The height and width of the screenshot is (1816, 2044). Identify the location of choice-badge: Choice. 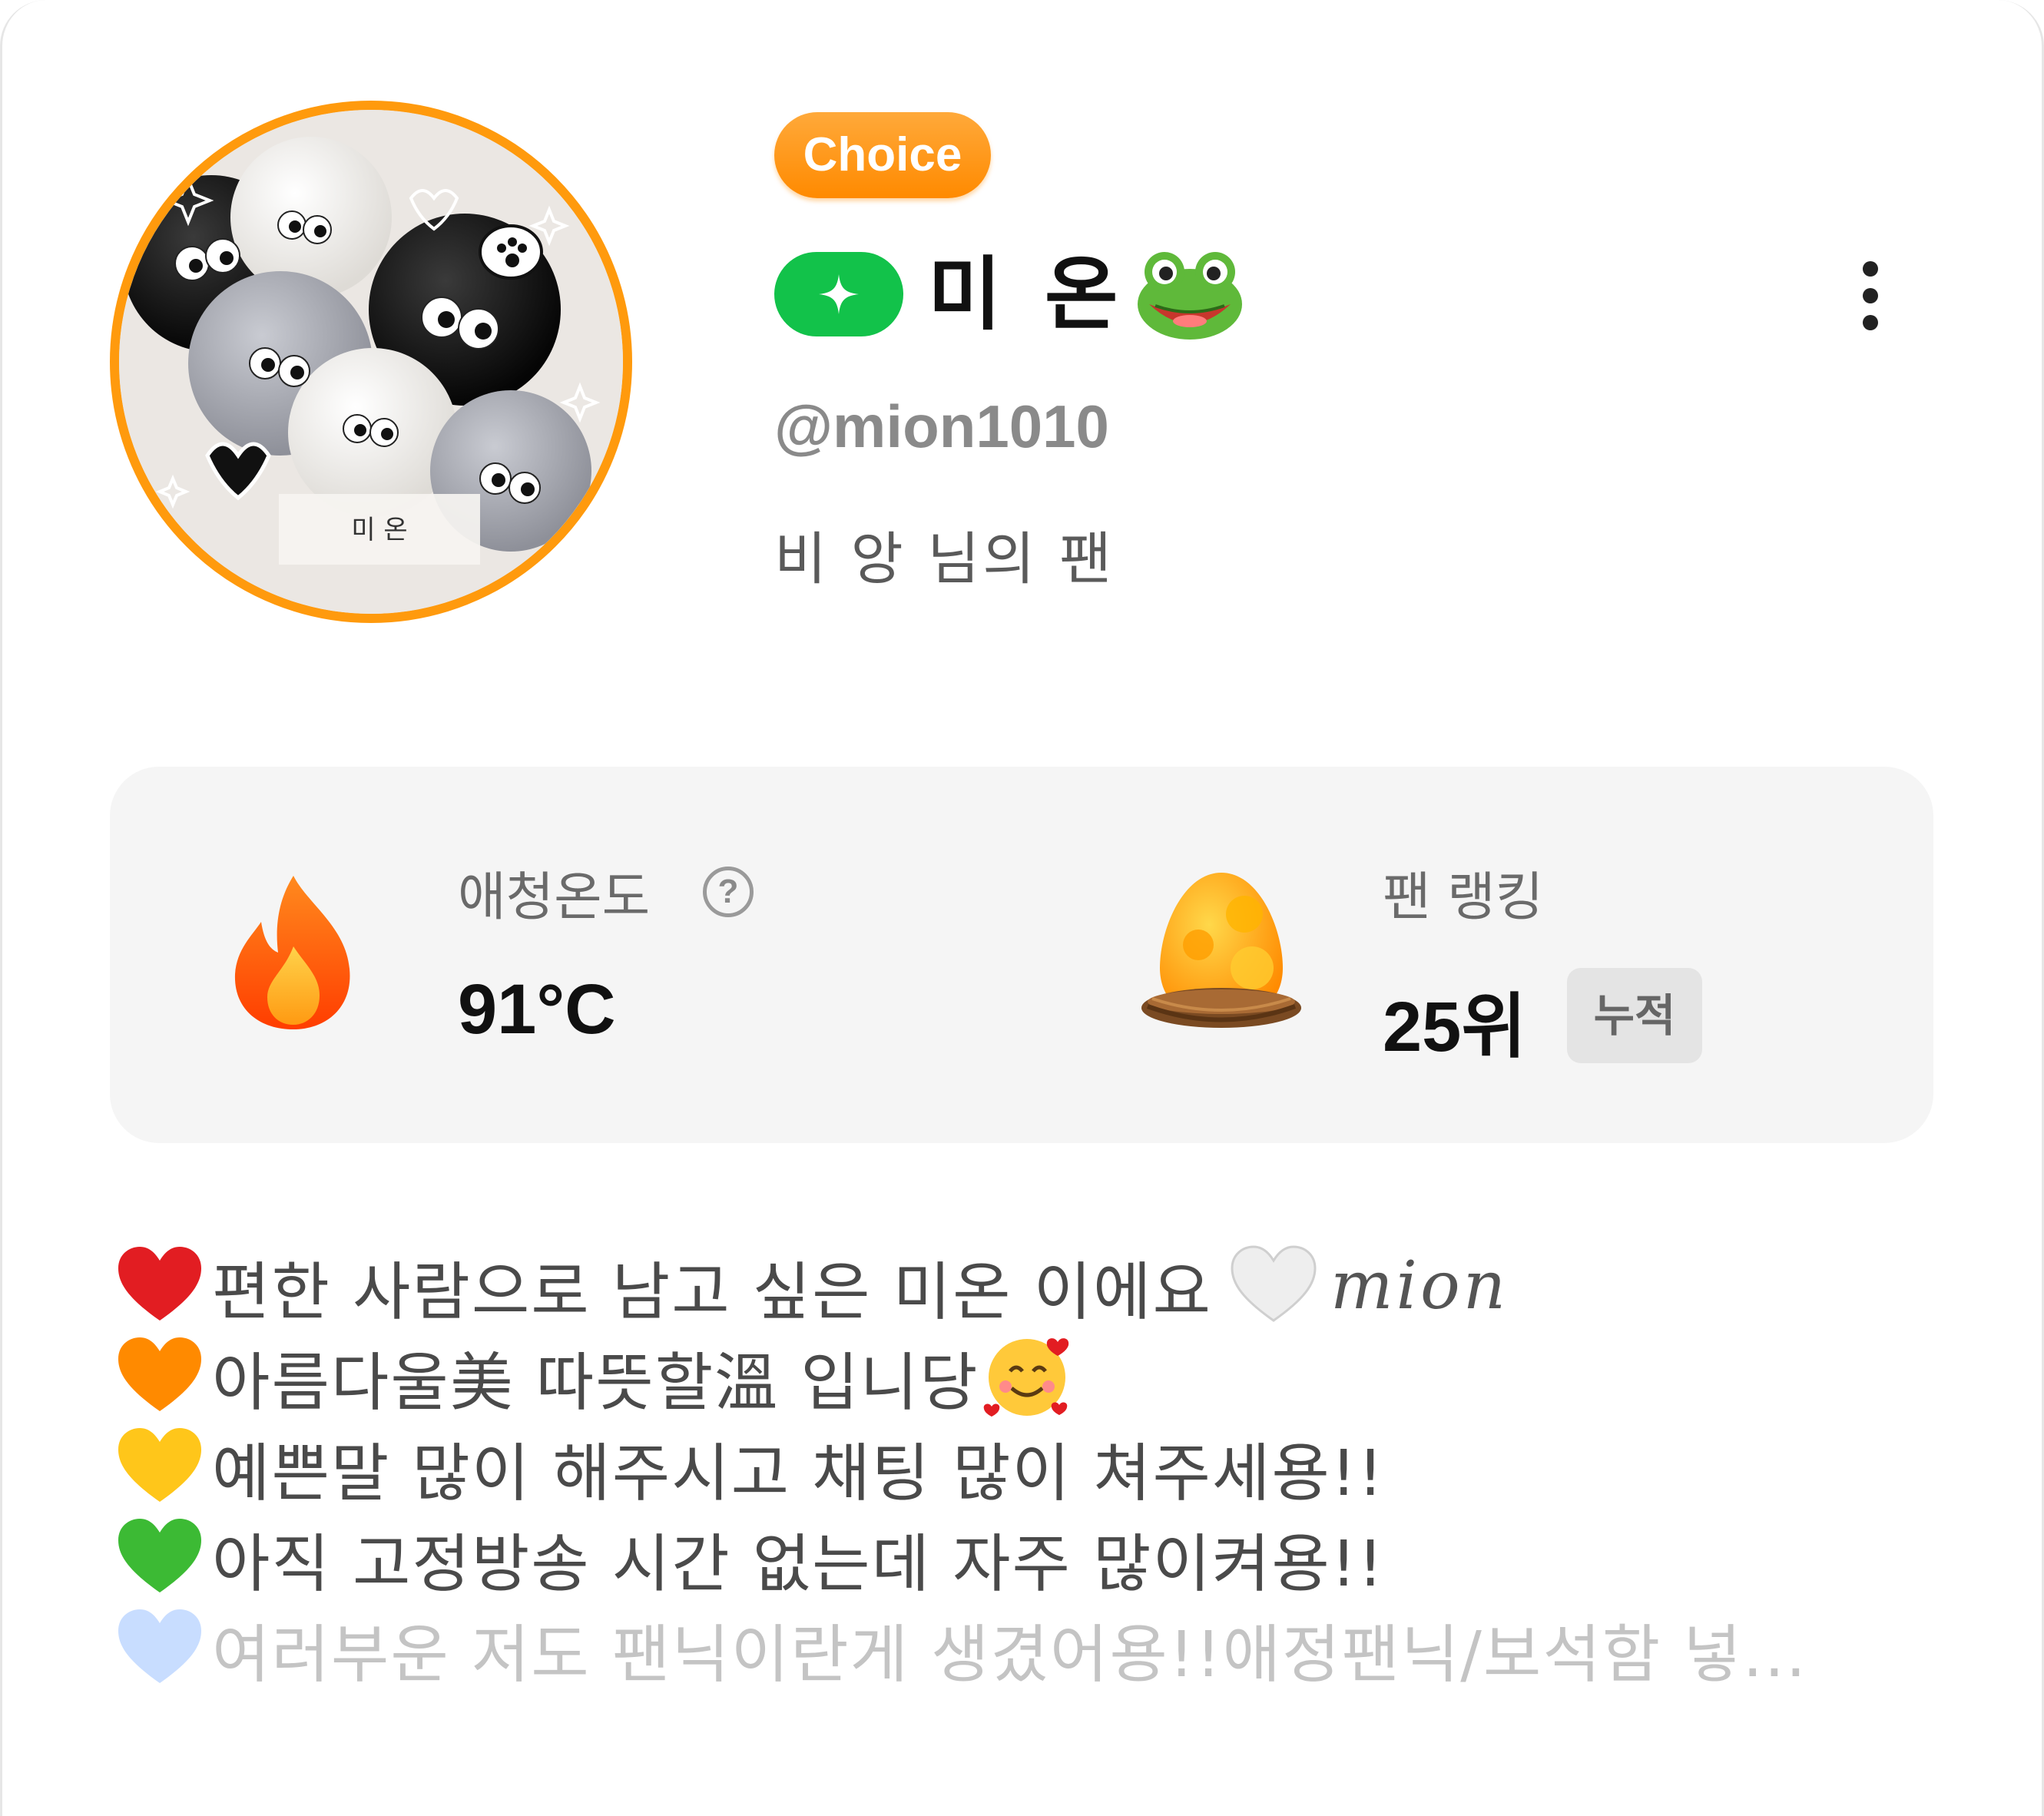
(882, 155).